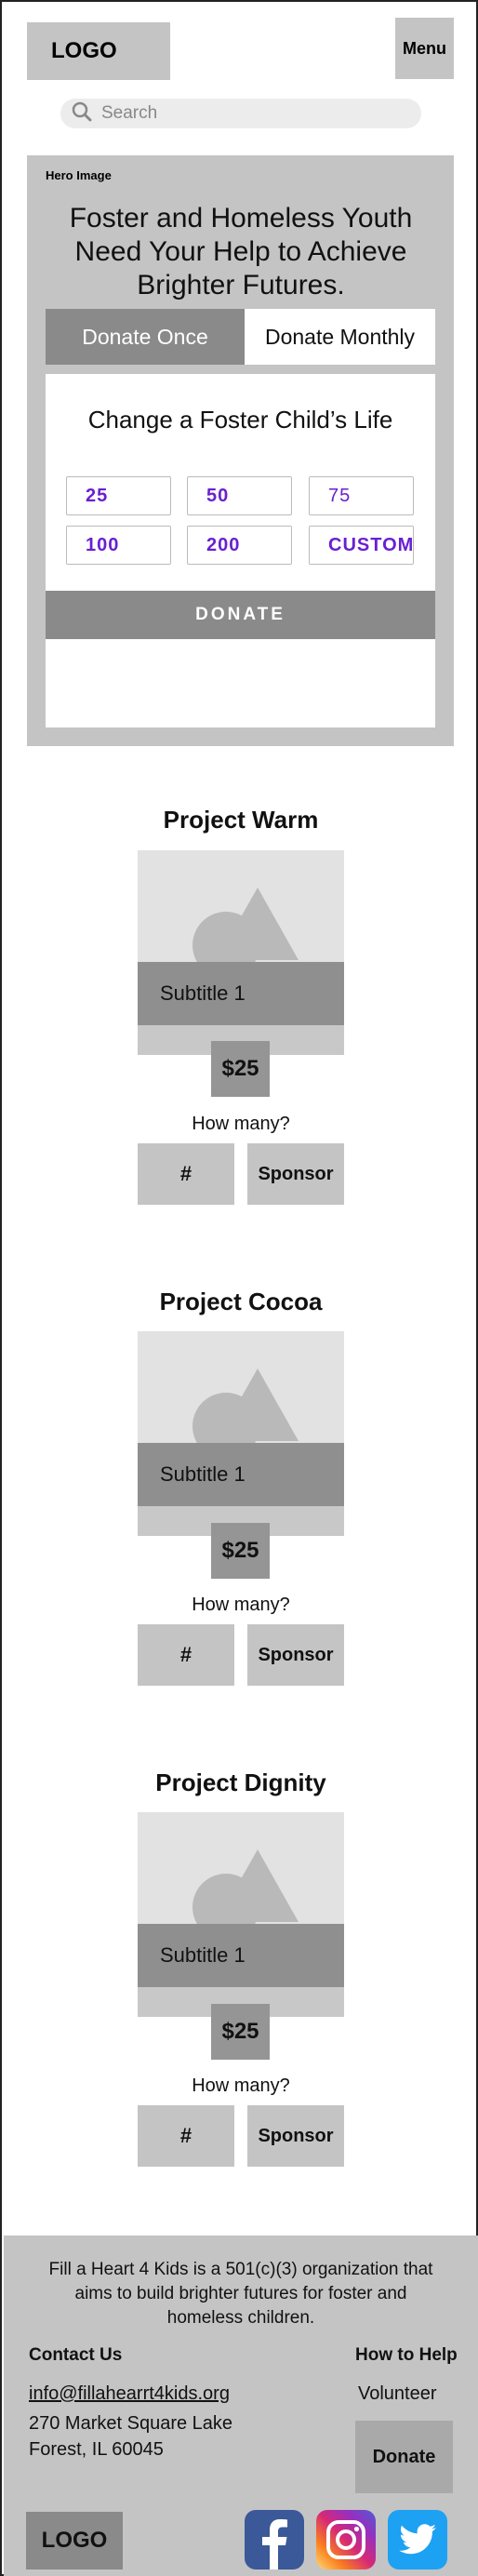 The width and height of the screenshot is (478, 2576). What do you see at coordinates (362, 495) in the screenshot?
I see `amount-option-75: 75` at bounding box center [362, 495].